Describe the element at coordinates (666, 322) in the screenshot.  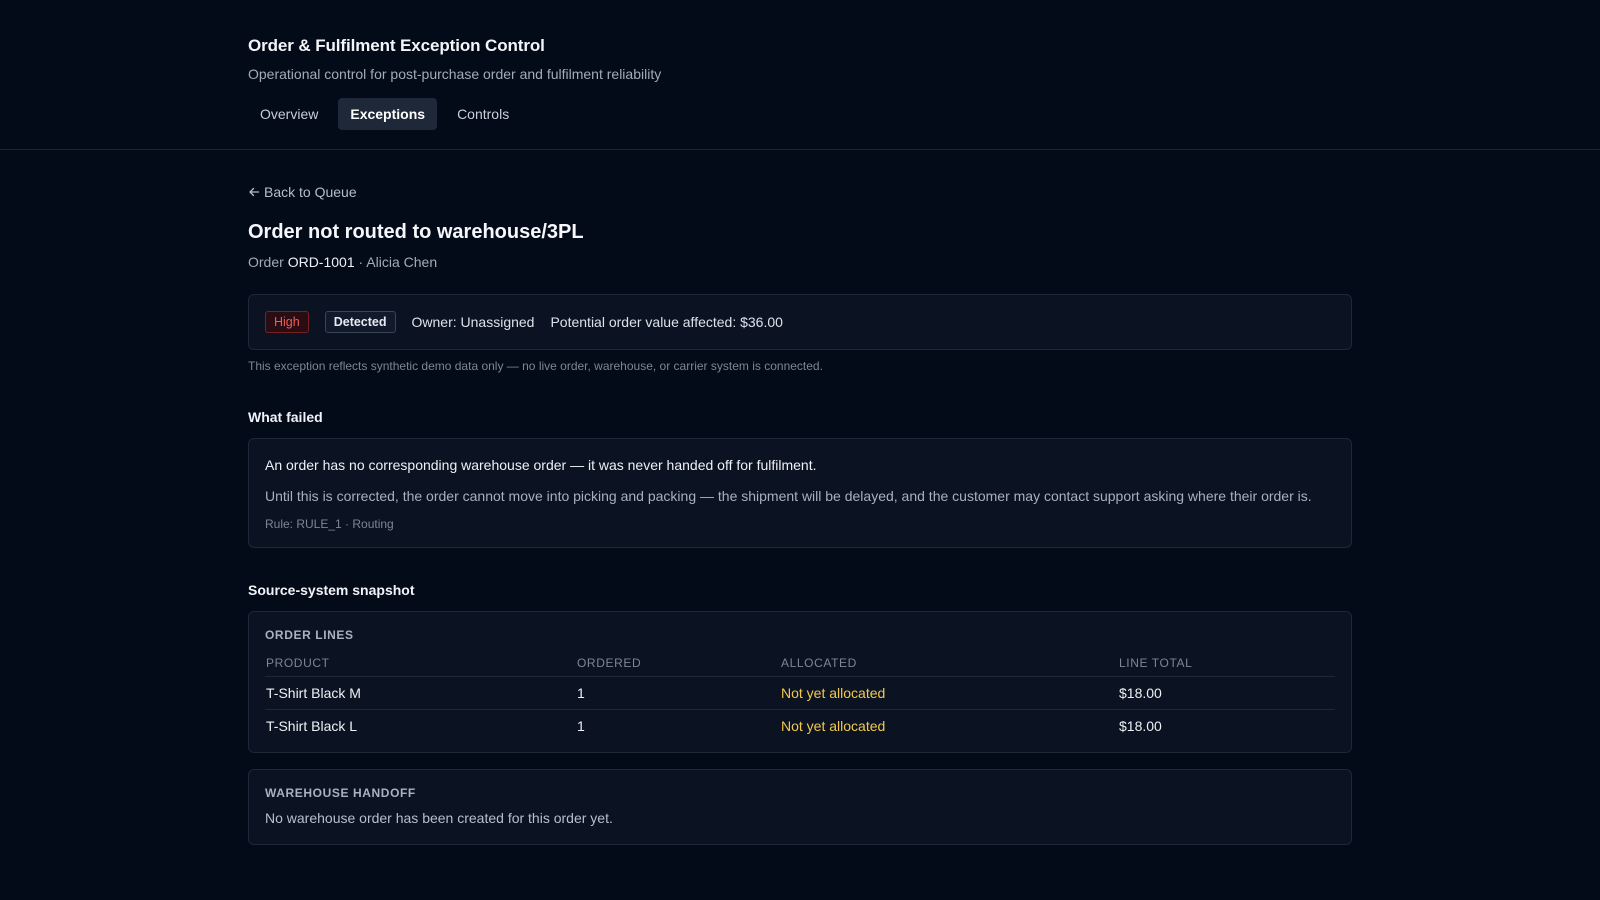
I see `value-affected: Potential order value affected: $36.00` at that location.